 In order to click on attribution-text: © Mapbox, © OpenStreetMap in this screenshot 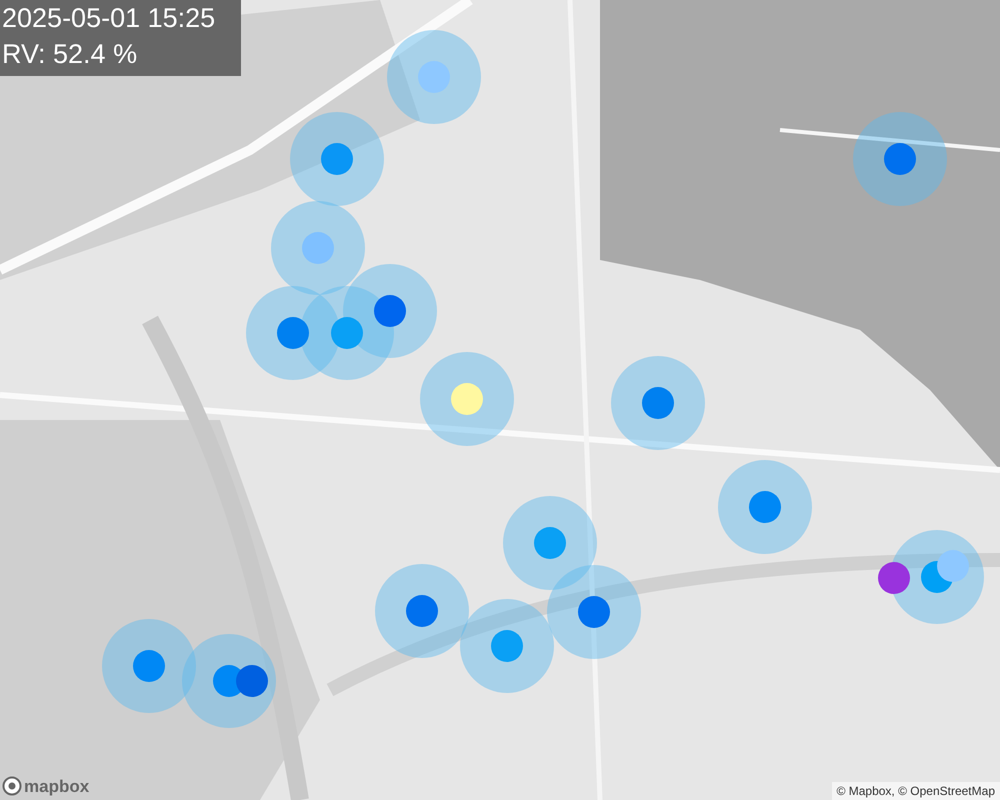, I will do `click(916, 791)`.